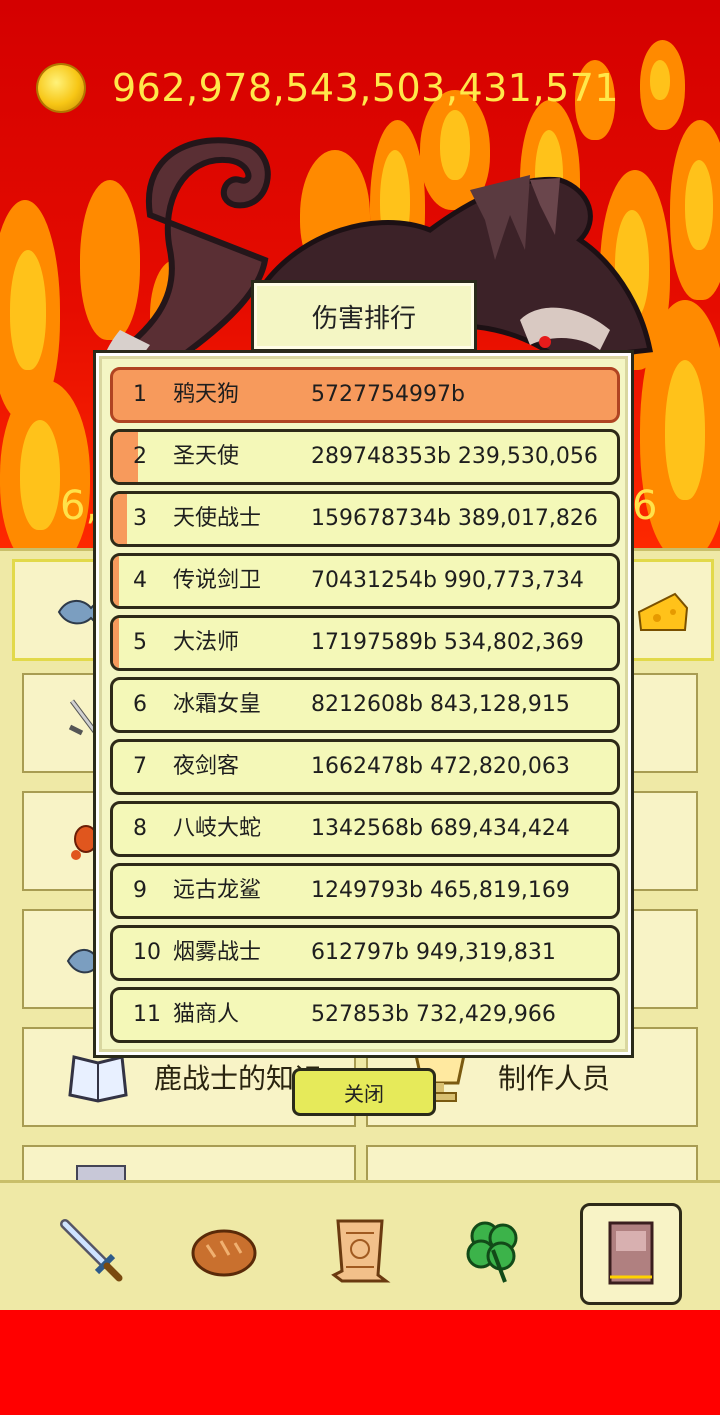  I want to click on currency-display: 962,978,543,503,431,571, so click(328, 88).